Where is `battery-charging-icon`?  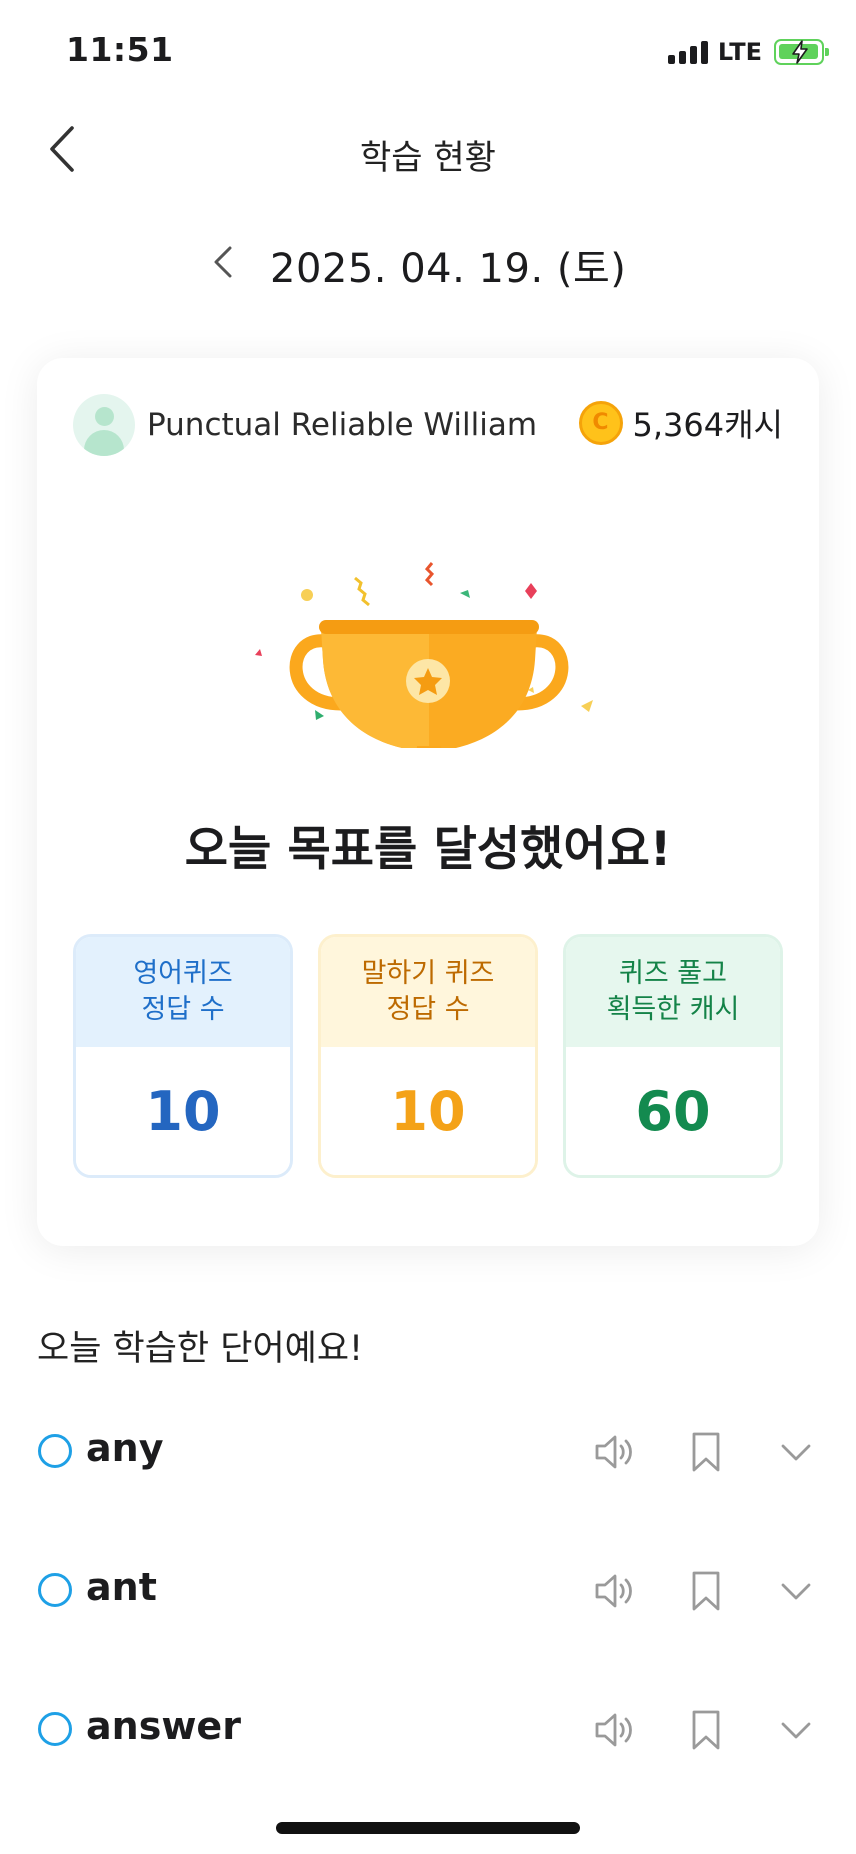
battery-charging-icon is located at coordinates (801, 52).